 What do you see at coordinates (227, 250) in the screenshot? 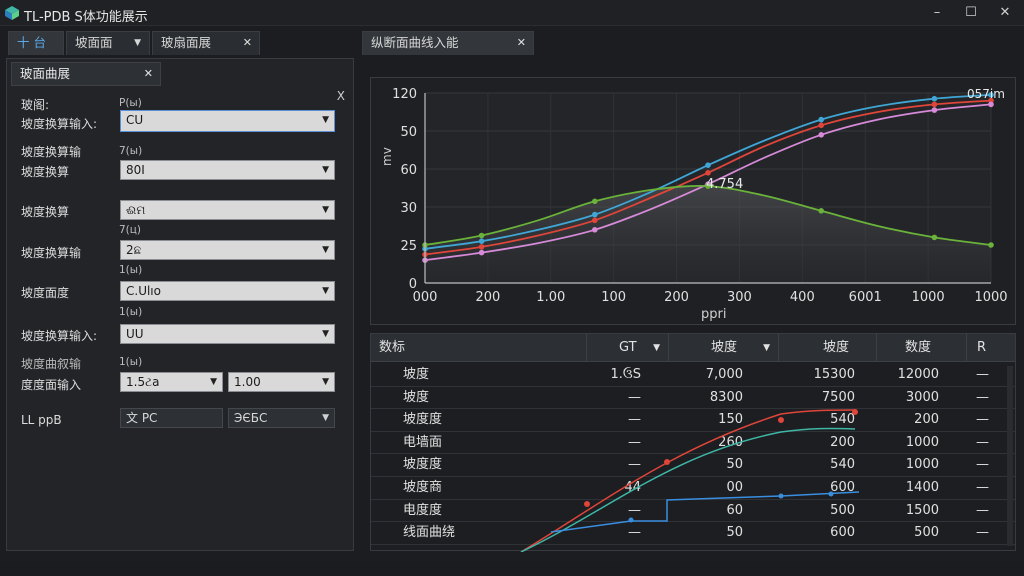
I see `slope-percent-select: 2ଛ ▼` at bounding box center [227, 250].